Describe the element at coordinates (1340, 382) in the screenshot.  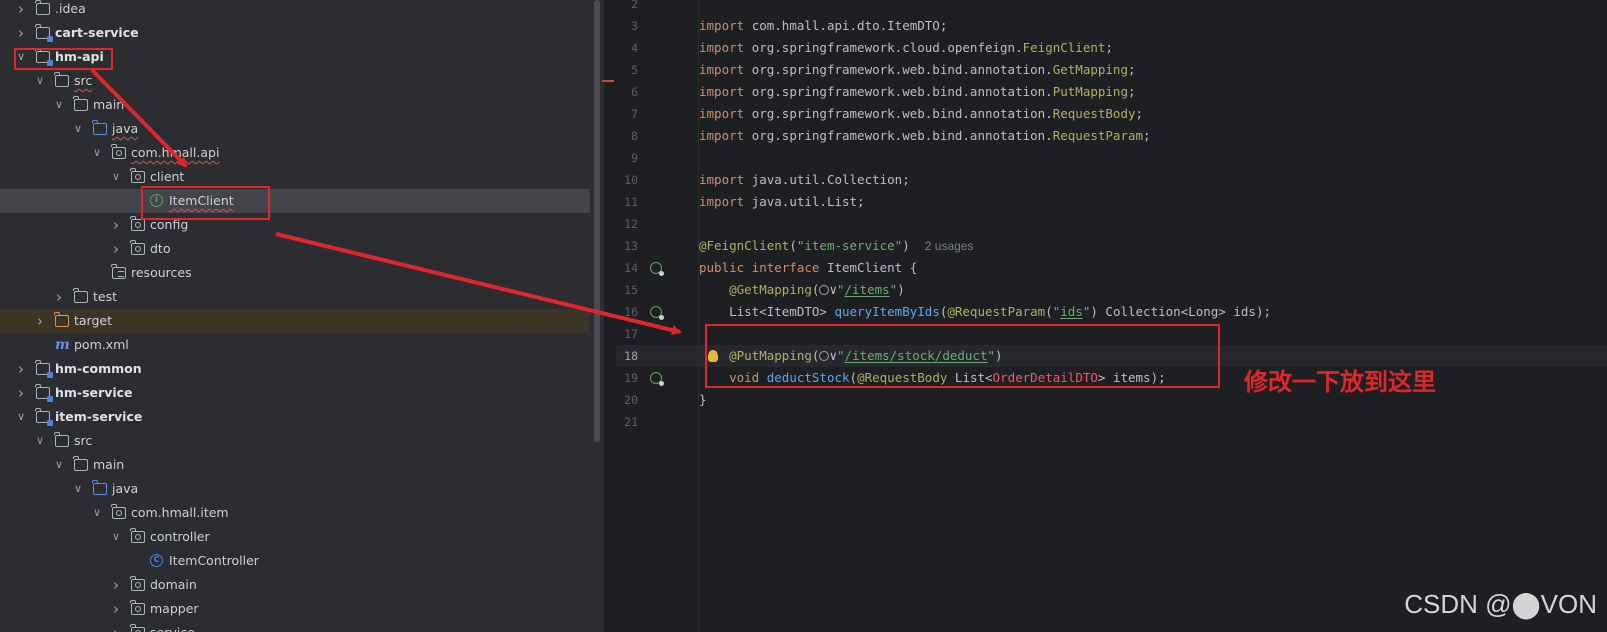
I see `annotation-note: 修改一下放到这里` at that location.